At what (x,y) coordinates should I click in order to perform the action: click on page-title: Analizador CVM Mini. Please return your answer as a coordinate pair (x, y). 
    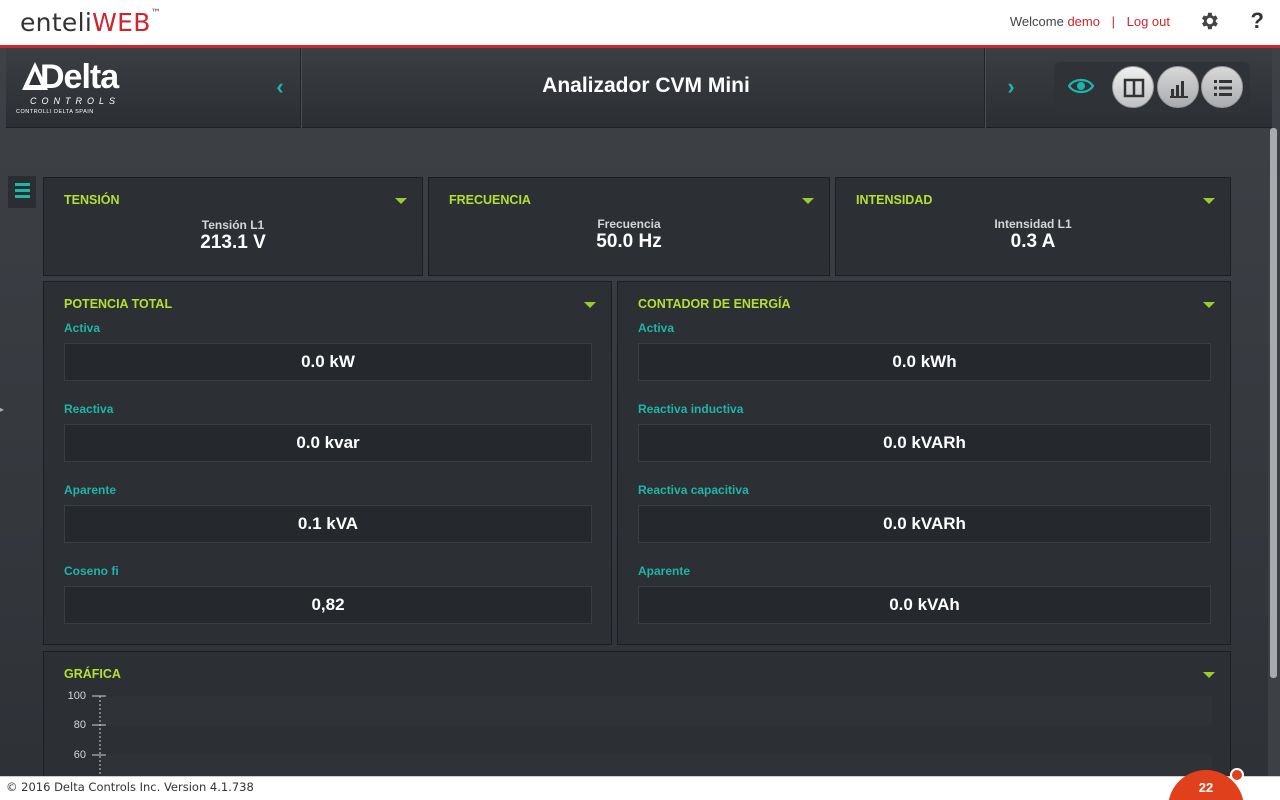
    Looking at the image, I should click on (646, 85).